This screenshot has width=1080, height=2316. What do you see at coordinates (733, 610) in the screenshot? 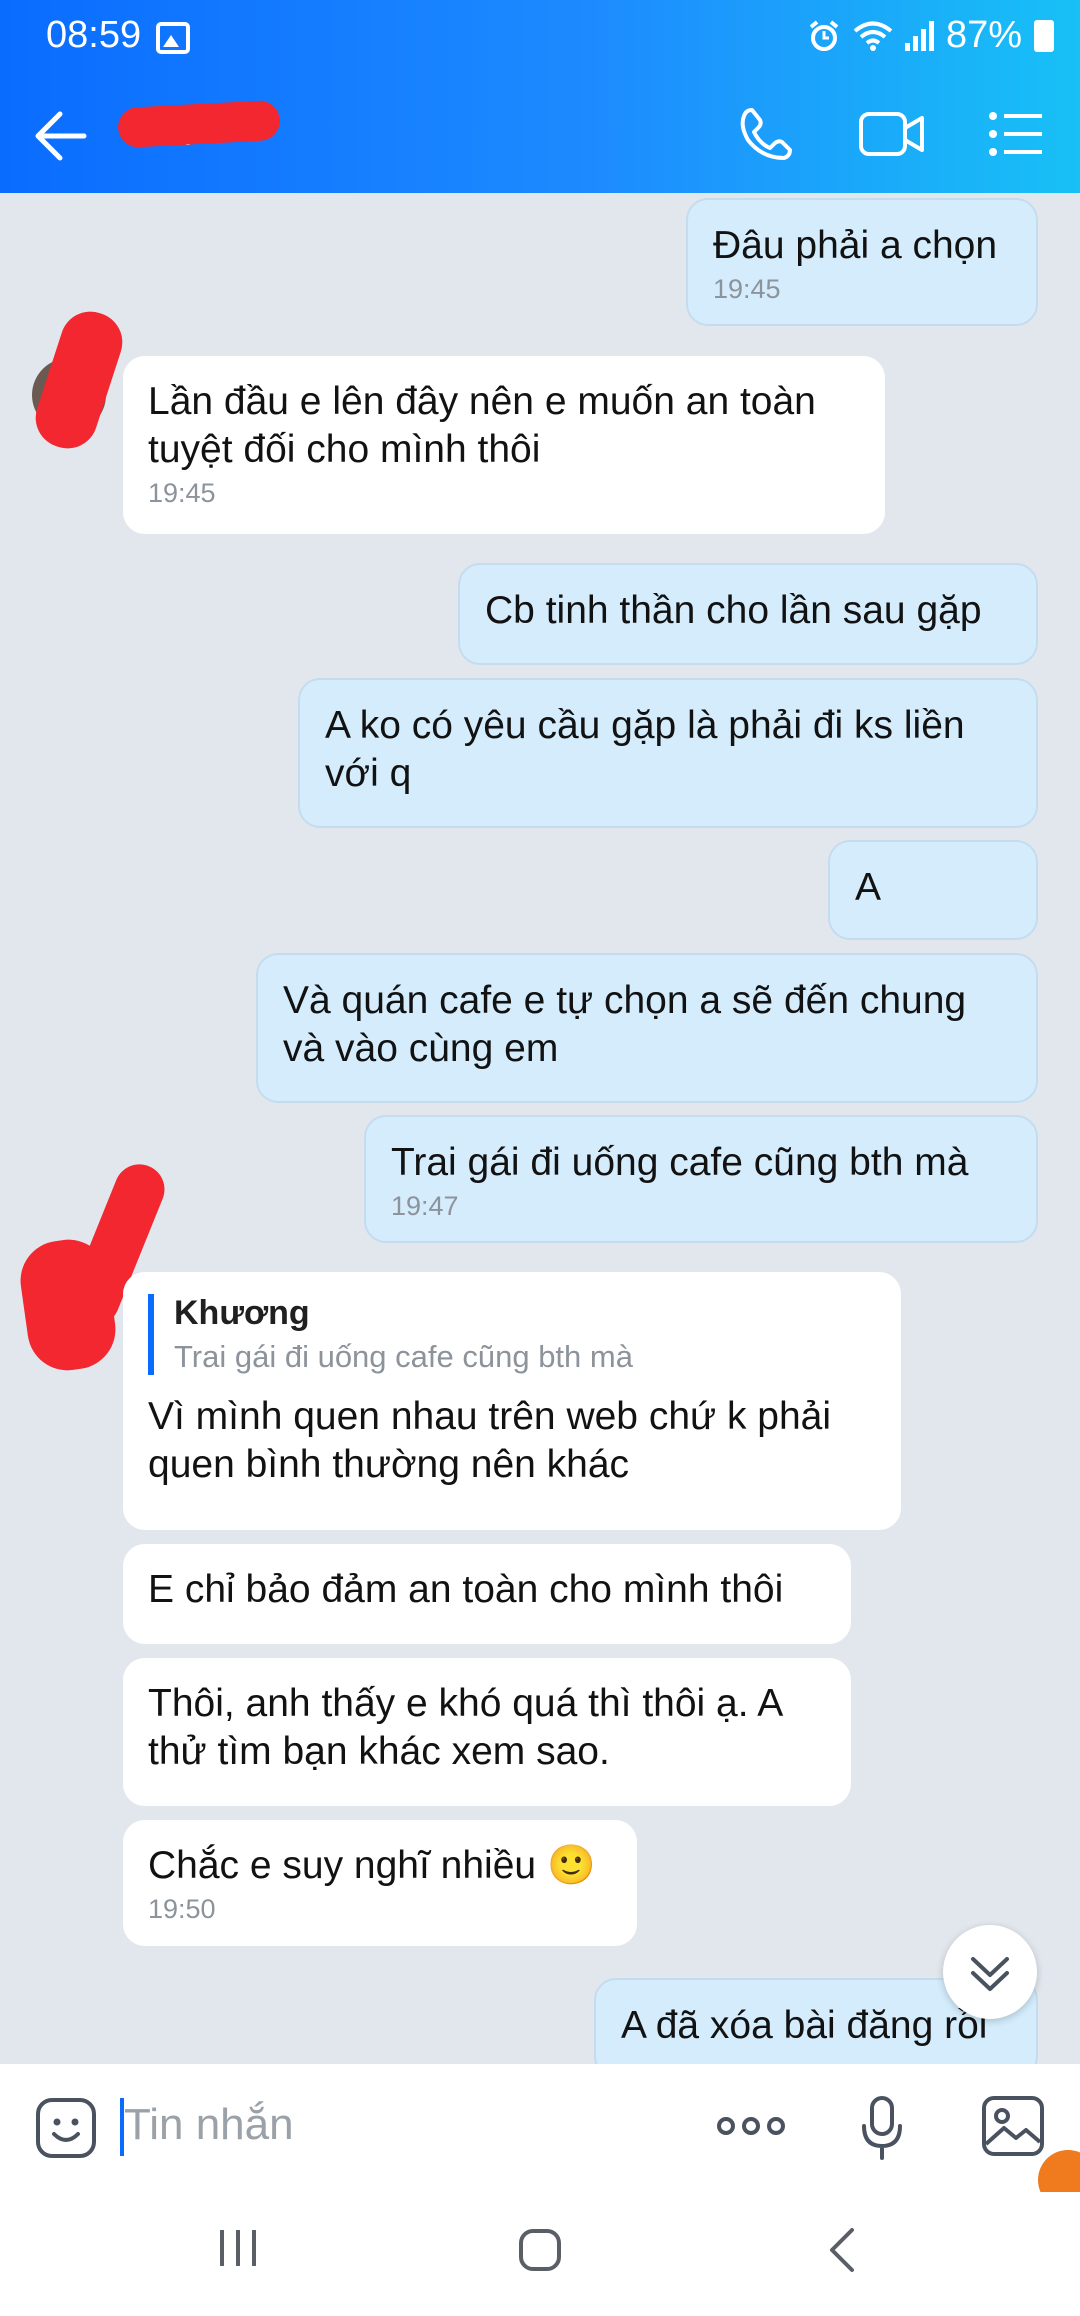
I see `message-text: Cb tinh thần cho lần sau gặp` at bounding box center [733, 610].